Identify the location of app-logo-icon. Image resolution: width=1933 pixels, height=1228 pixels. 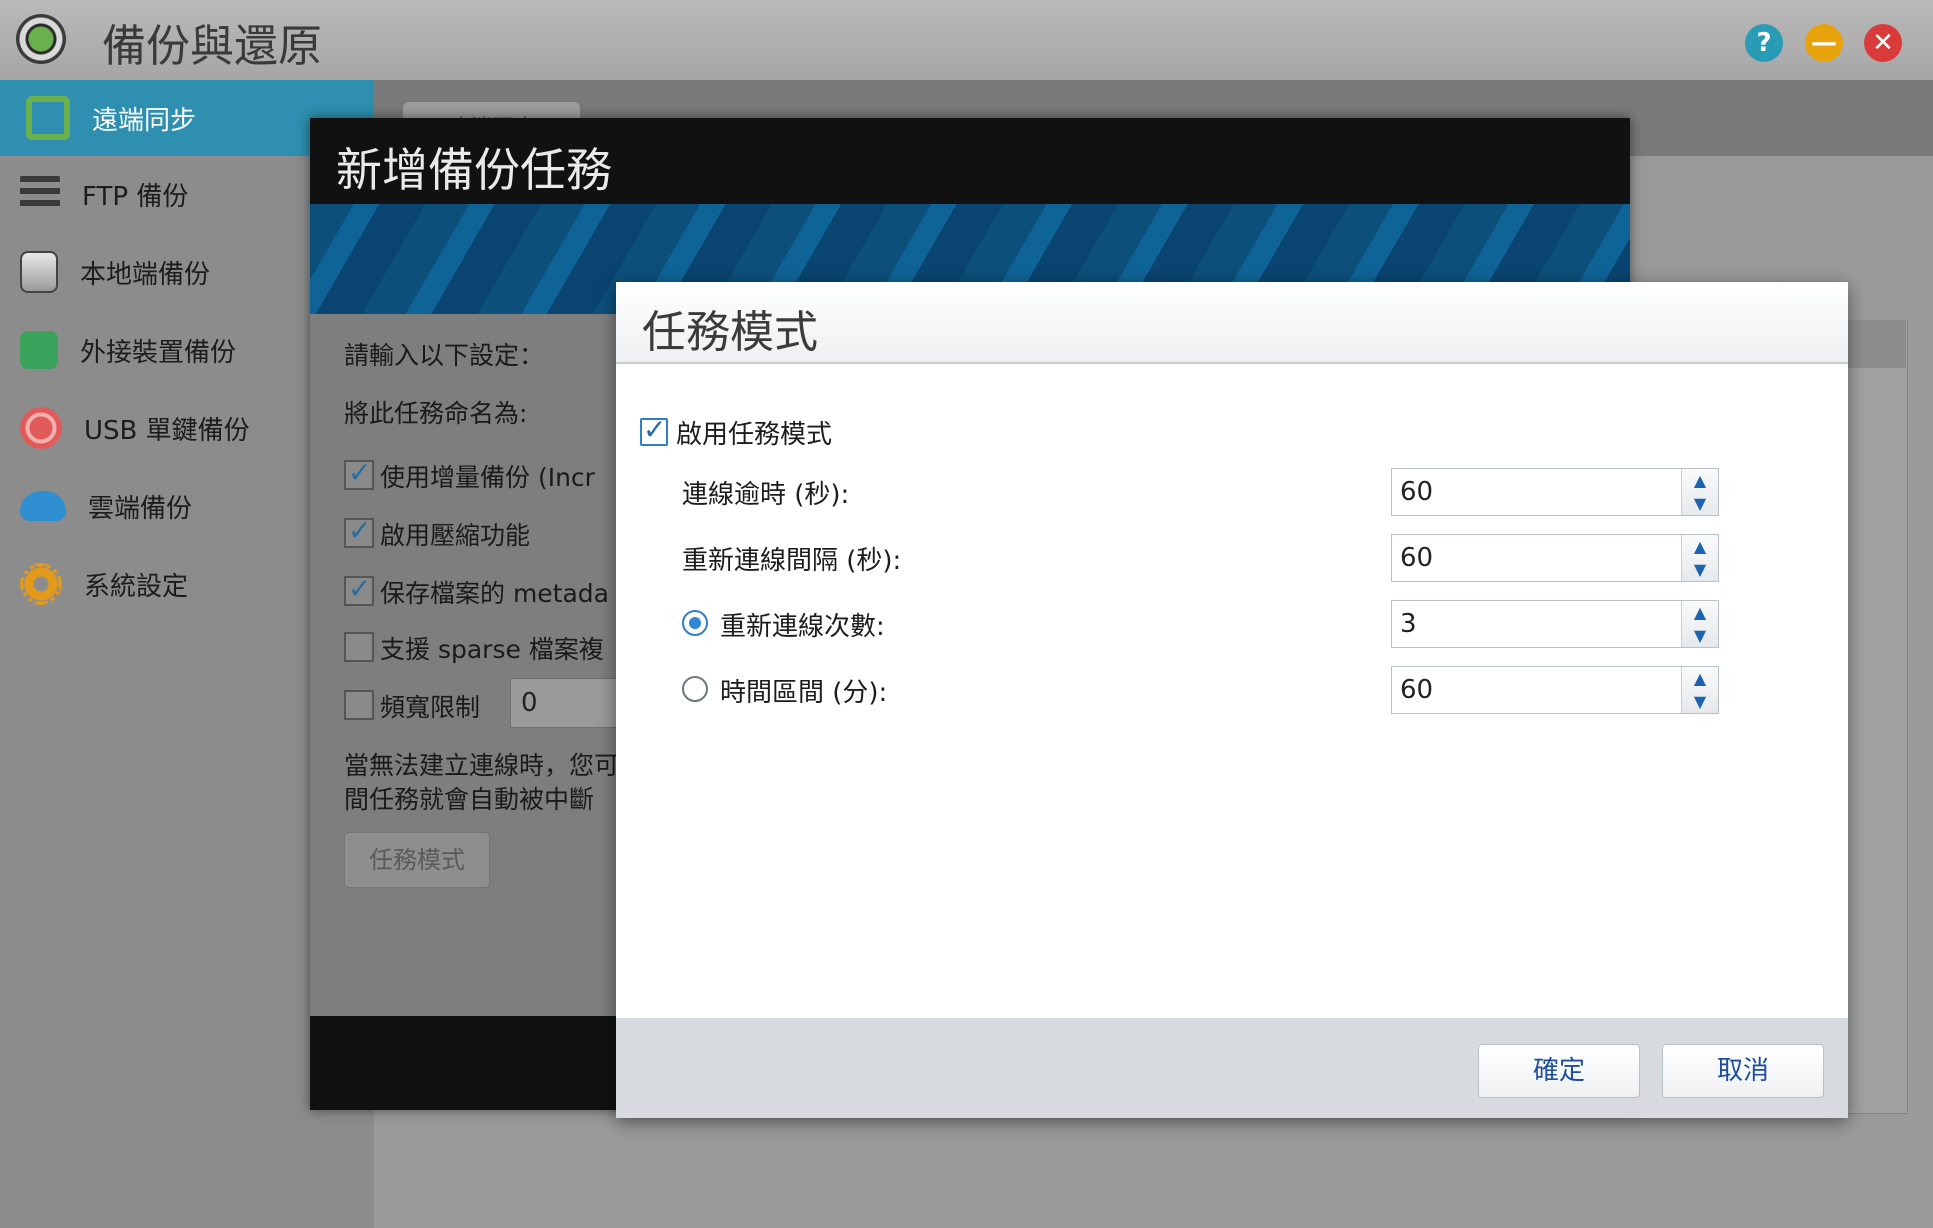
(41, 39).